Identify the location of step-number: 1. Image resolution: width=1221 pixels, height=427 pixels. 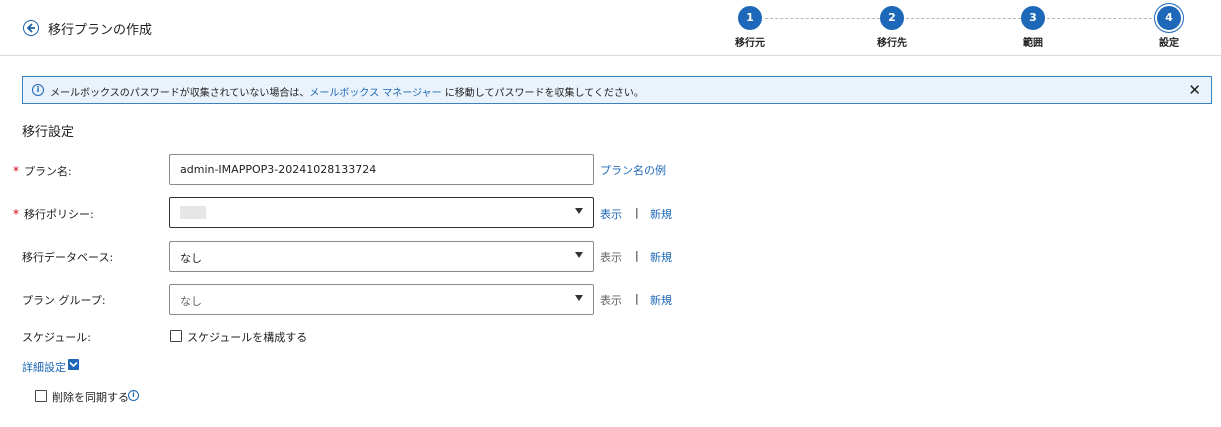
(750, 18).